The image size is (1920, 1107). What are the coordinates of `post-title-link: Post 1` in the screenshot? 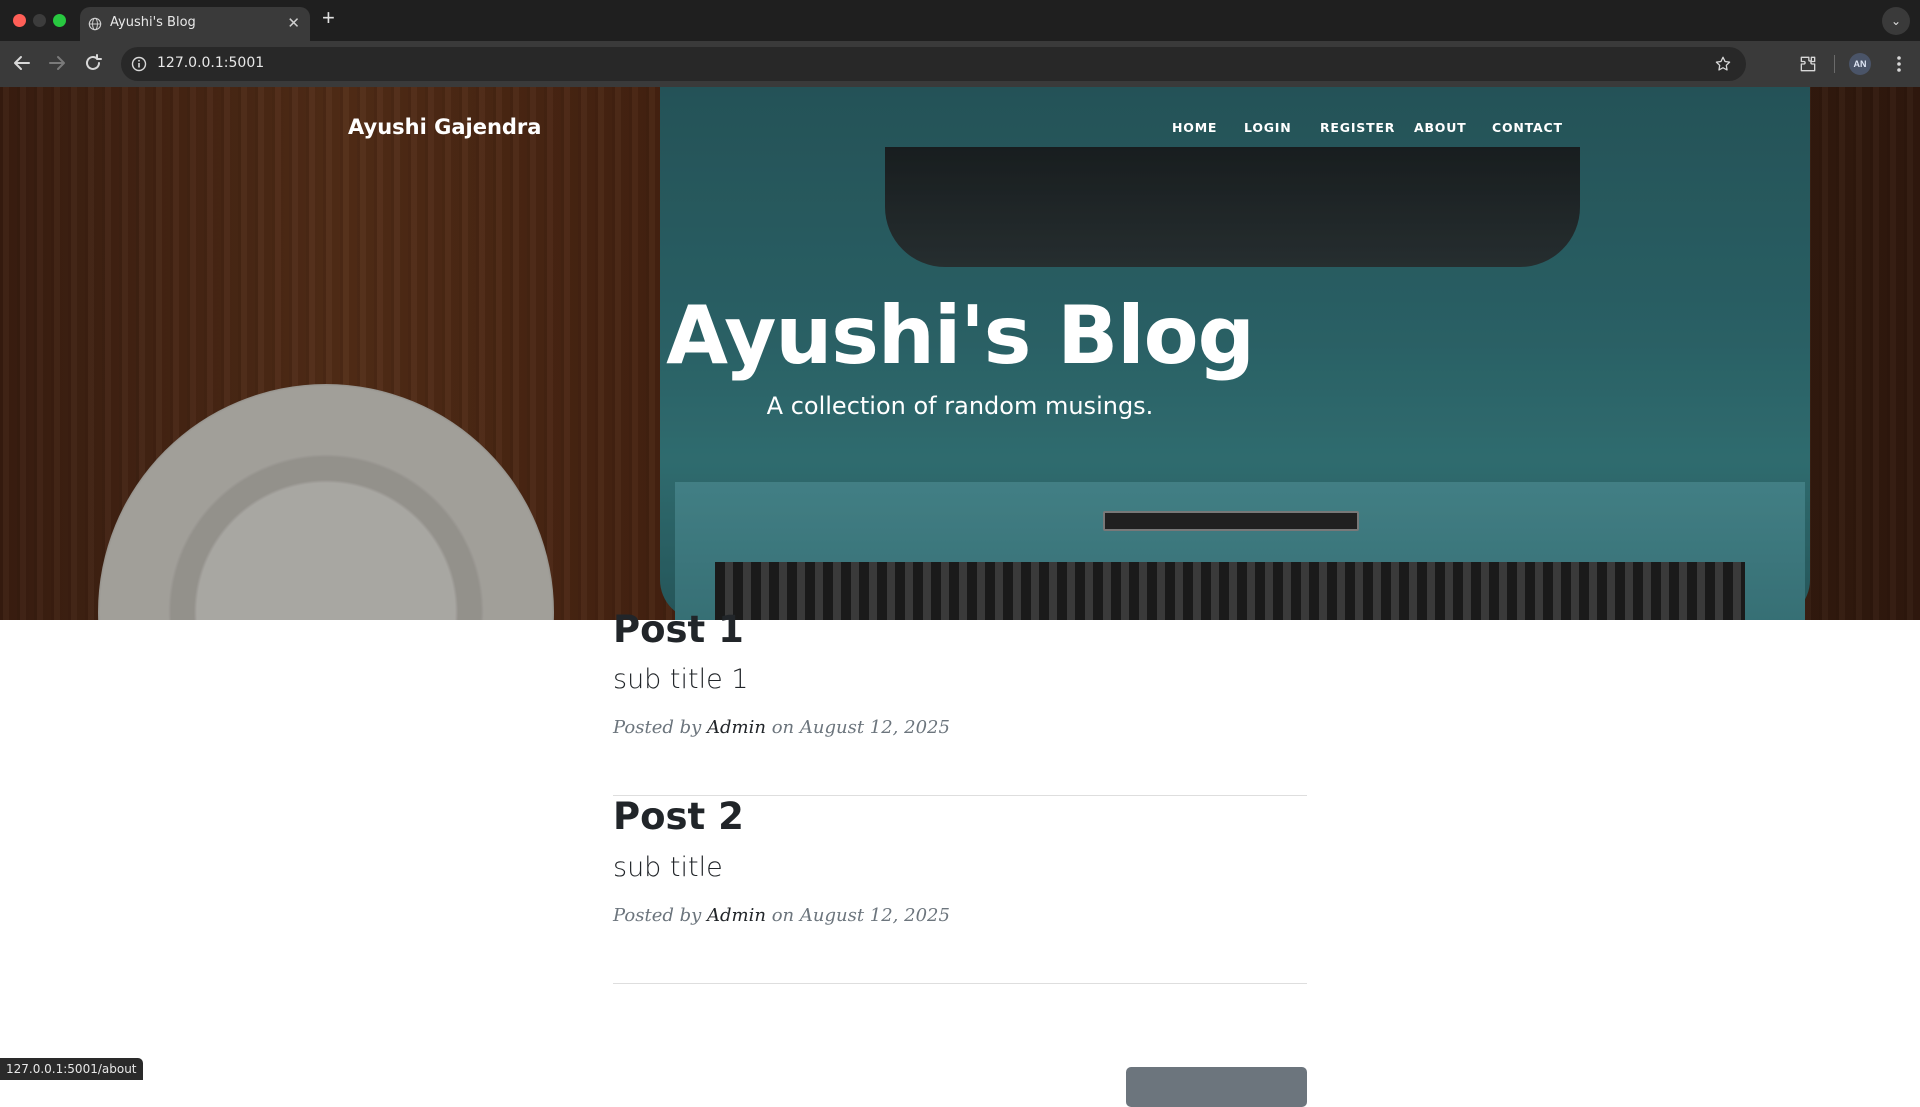 It's located at (678, 629).